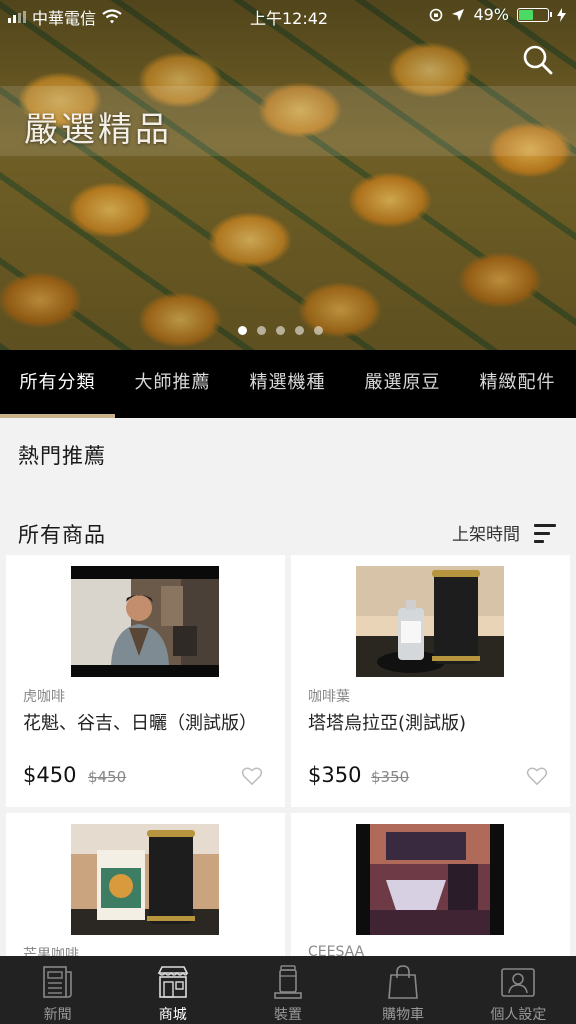 This screenshot has width=576, height=1024. What do you see at coordinates (518, 982) in the screenshot?
I see `profile-card-icon` at bounding box center [518, 982].